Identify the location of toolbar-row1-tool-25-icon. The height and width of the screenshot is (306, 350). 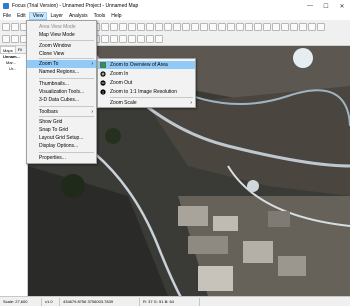
(222, 26).